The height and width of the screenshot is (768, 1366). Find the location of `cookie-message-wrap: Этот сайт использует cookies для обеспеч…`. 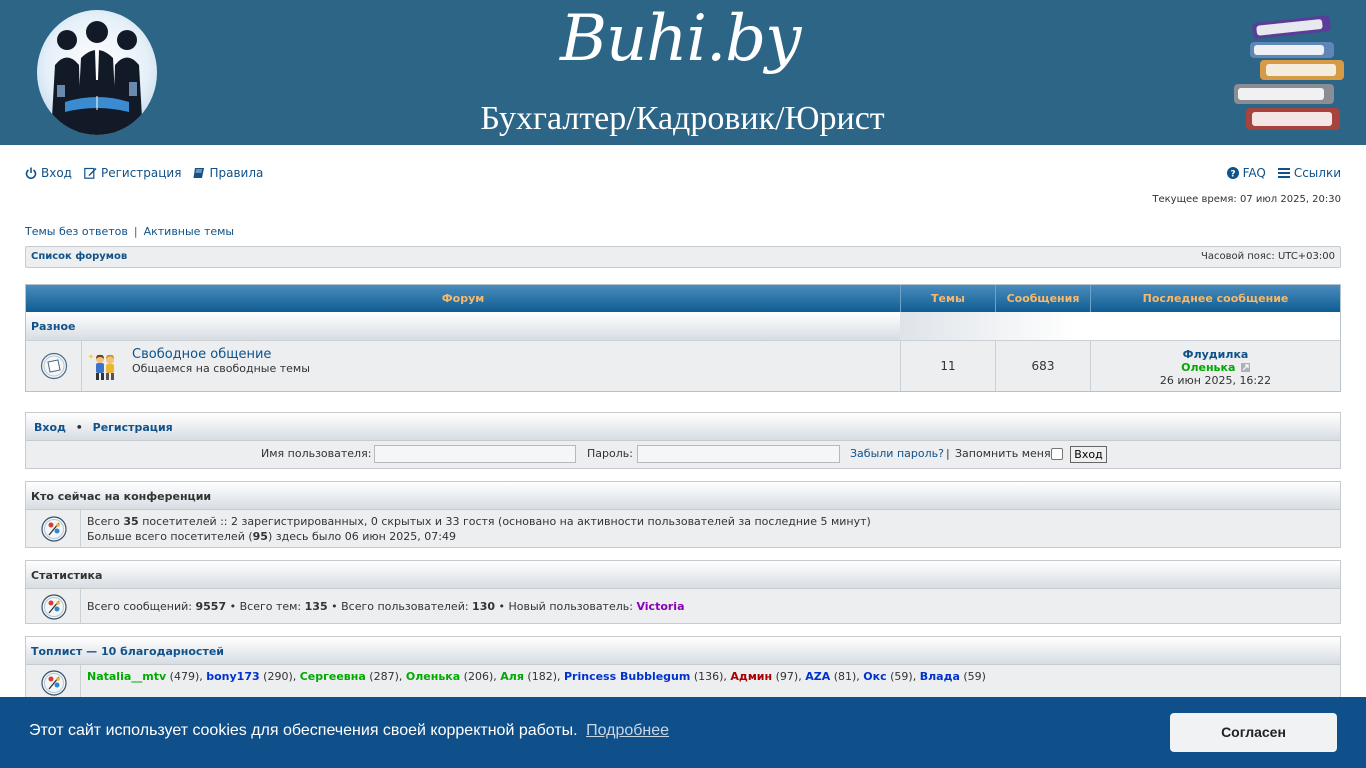

cookie-message-wrap: Этот сайт использует cookies для обеспеч… is located at coordinates (349, 731).